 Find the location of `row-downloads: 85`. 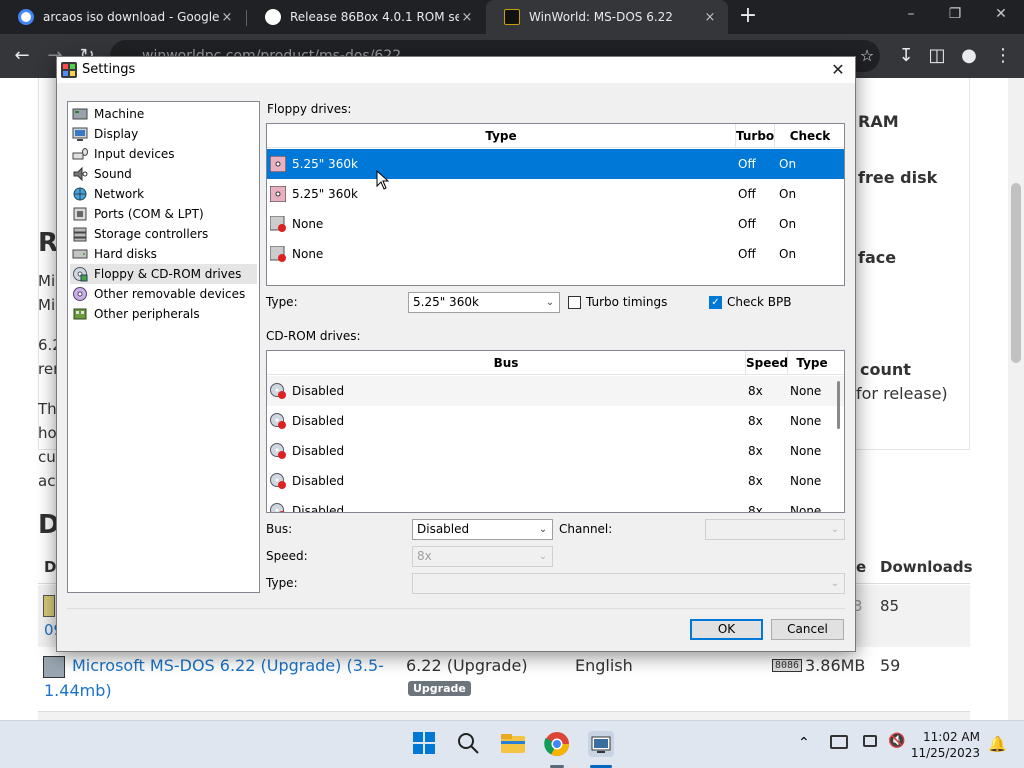

row-downloads: 85 is located at coordinates (890, 606).